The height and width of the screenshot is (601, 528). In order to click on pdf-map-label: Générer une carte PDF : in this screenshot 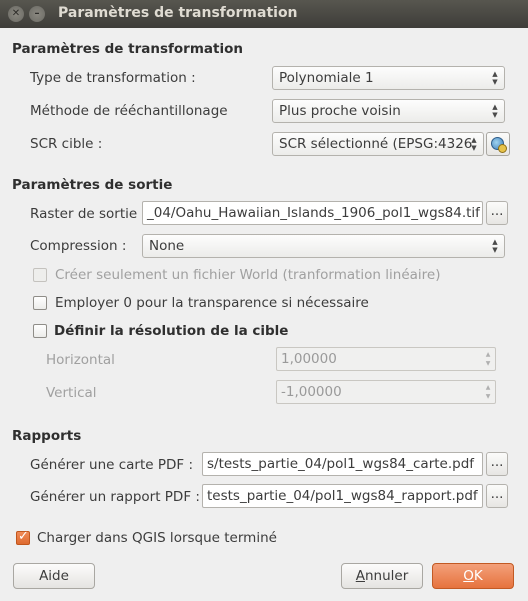, I will do `click(112, 465)`.